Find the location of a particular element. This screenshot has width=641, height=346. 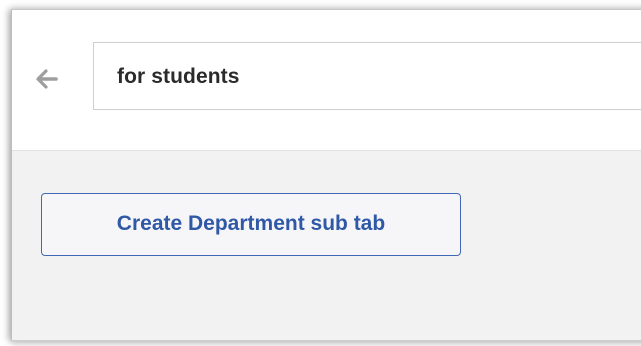

arrow-left-icon is located at coordinates (47, 79).